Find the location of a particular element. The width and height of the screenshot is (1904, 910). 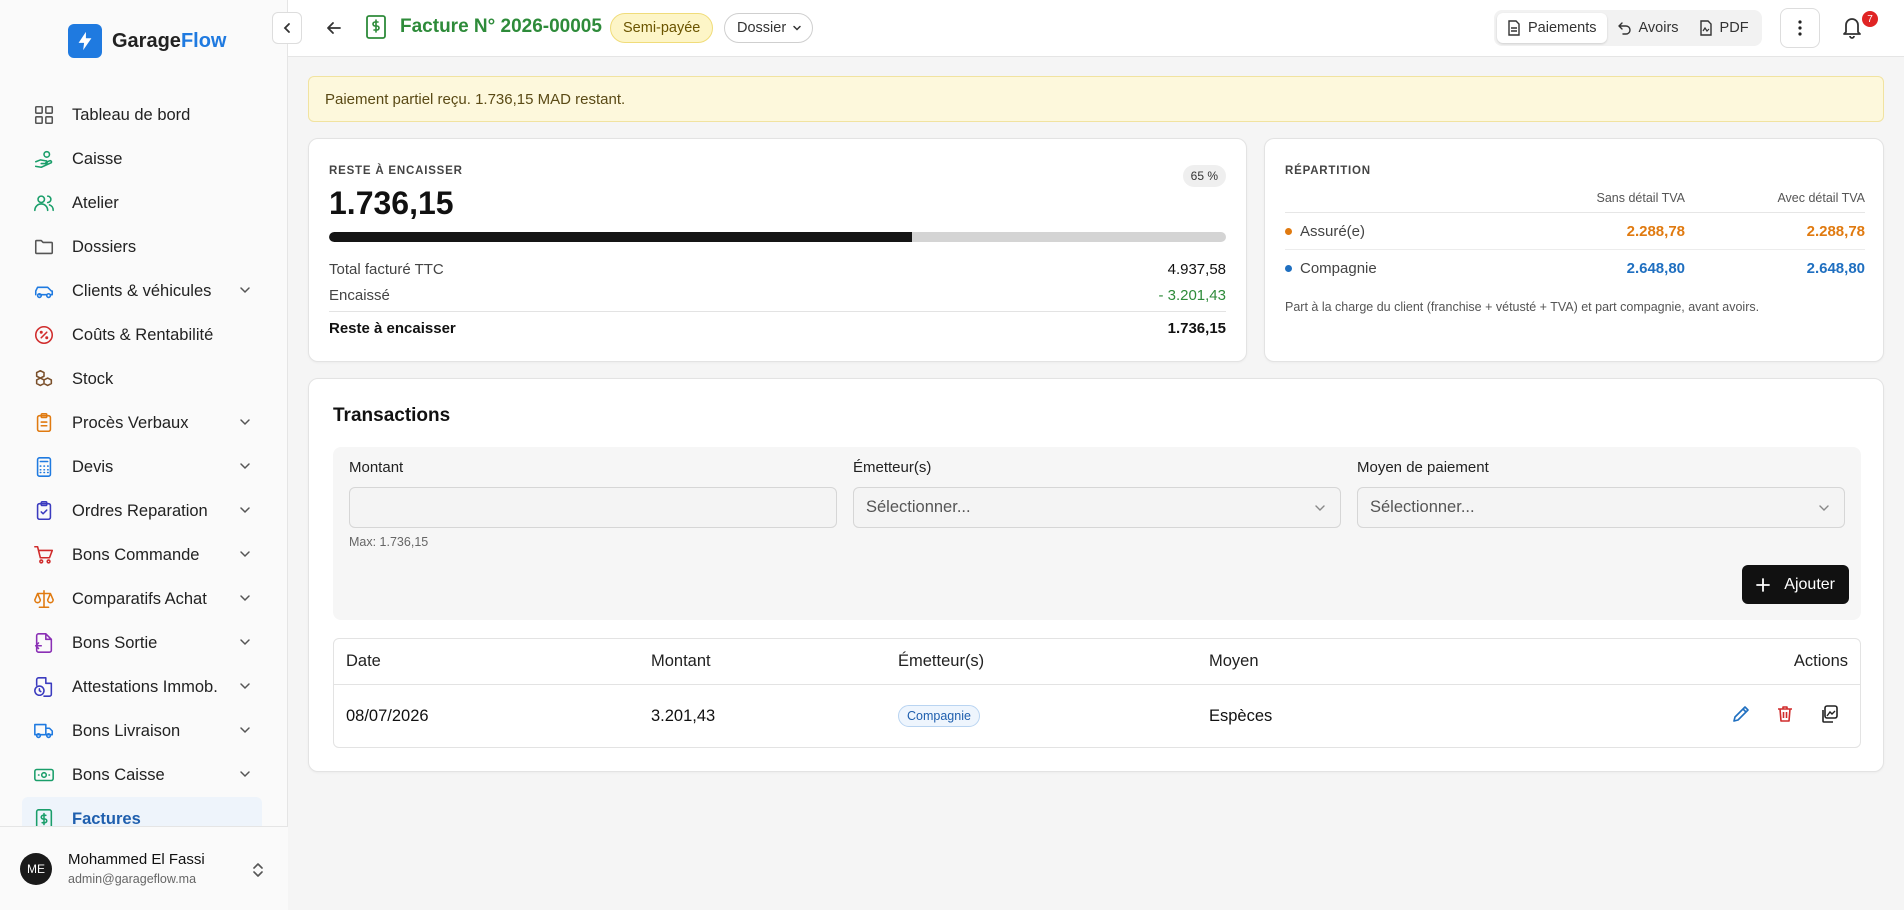

dossier-label: Dossier is located at coordinates (762, 28).